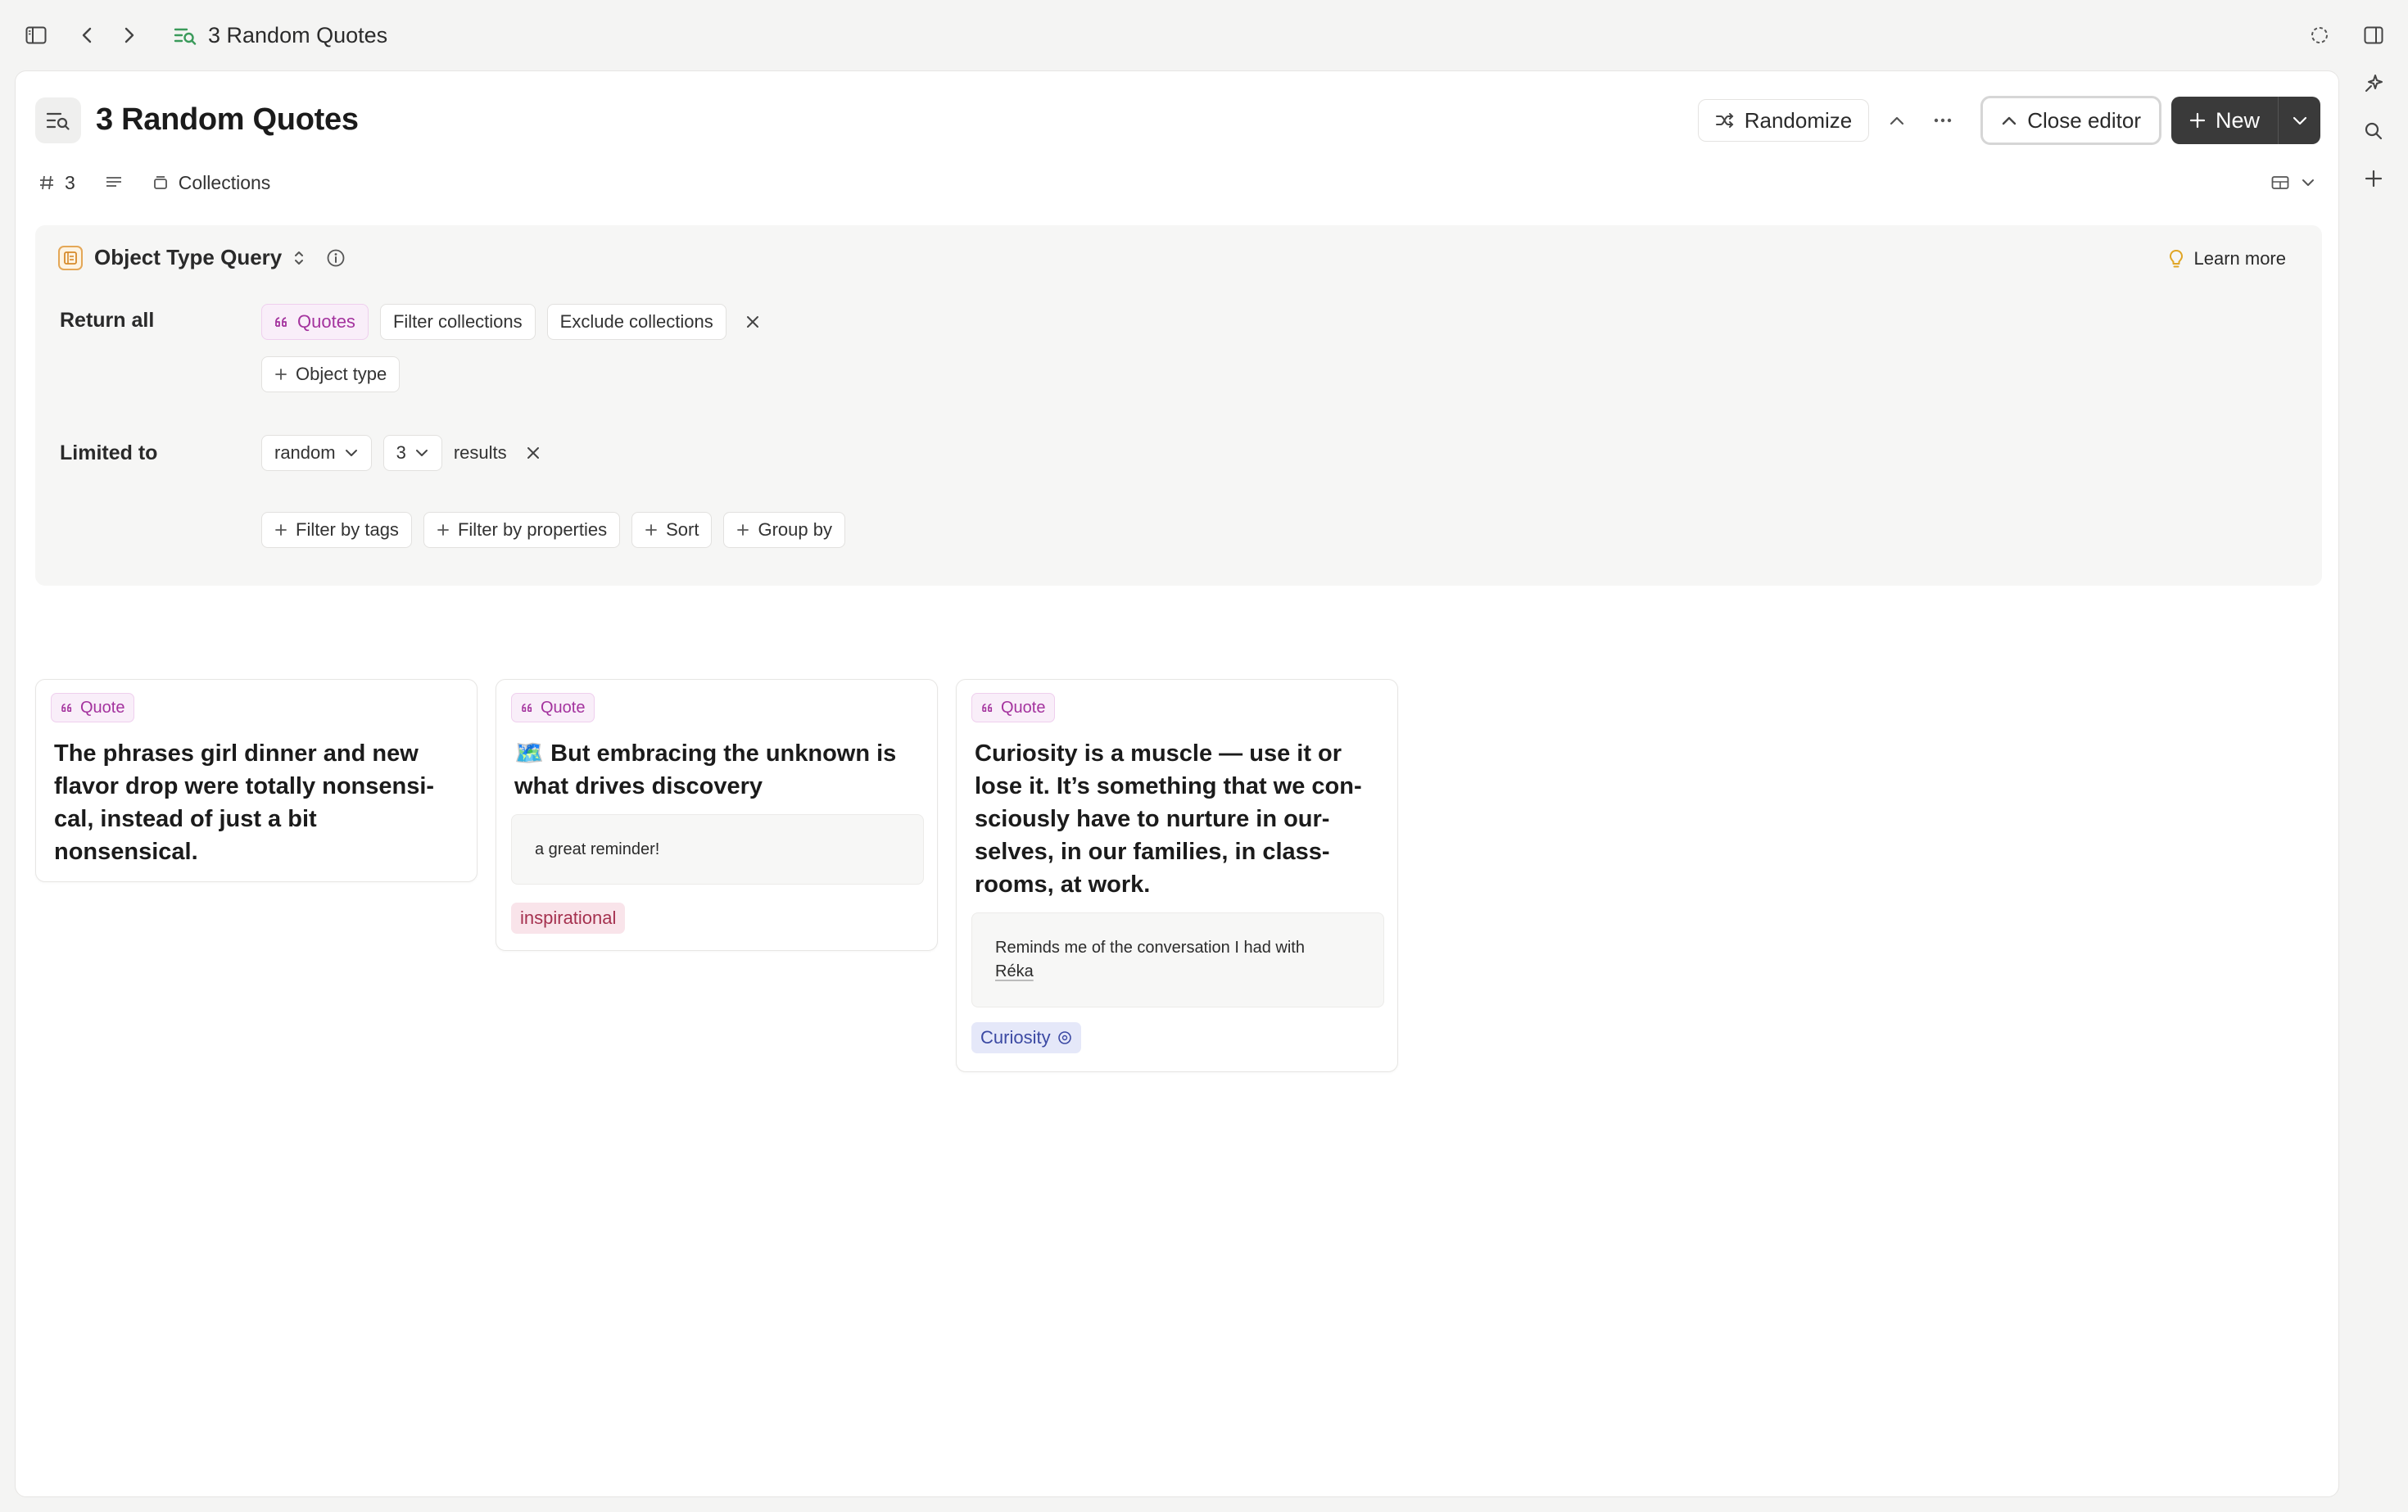 Image resolution: width=2408 pixels, height=1512 pixels. What do you see at coordinates (401, 453) in the screenshot?
I see `limit-count-value: 3` at bounding box center [401, 453].